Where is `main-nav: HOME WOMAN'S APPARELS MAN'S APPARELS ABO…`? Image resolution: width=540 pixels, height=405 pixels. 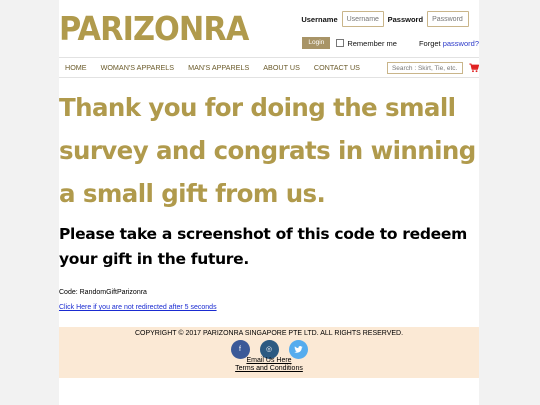
main-nav: HOME WOMAN'S APPARELS MAN'S APPARELS ABO… is located at coordinates (269, 67).